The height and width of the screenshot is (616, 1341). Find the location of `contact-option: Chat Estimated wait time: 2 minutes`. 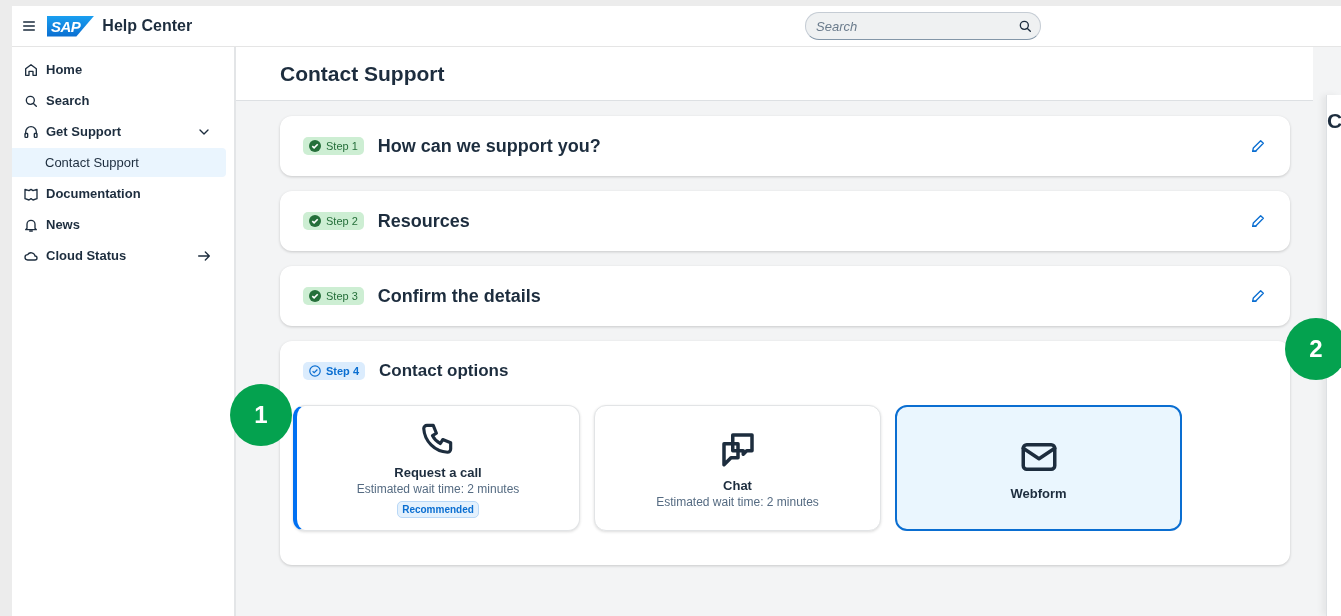

contact-option: Chat Estimated wait time: 2 minutes is located at coordinates (737, 468).